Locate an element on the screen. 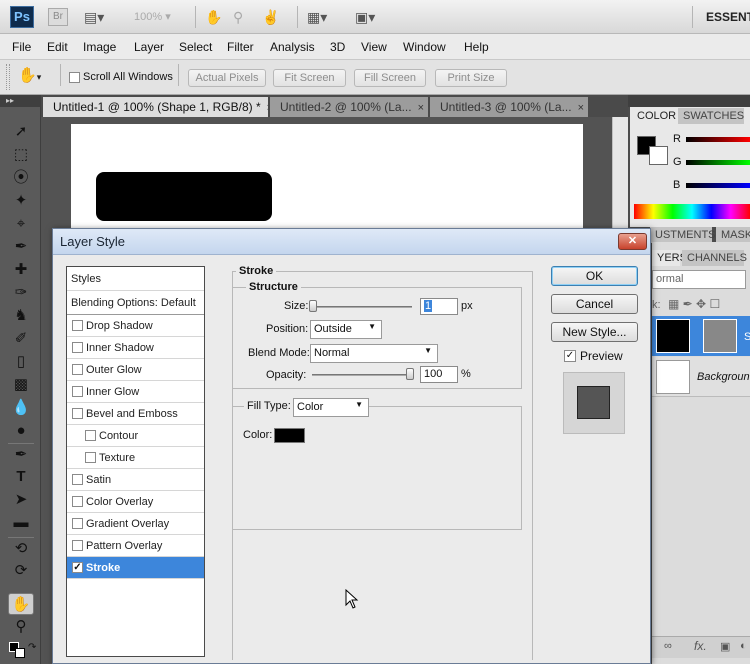 The image size is (750, 664). brush-tool-icon: ✑ is located at coordinates (21, 293).